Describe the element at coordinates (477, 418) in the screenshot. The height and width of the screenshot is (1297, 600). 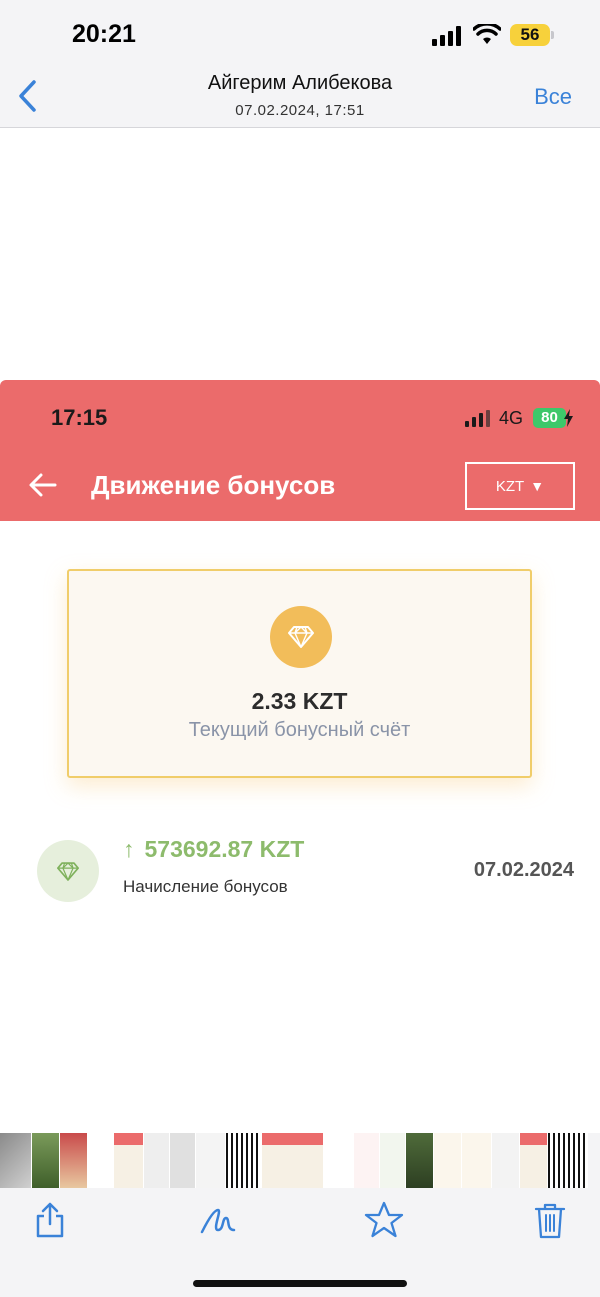
I see `inner-signal-icon` at that location.